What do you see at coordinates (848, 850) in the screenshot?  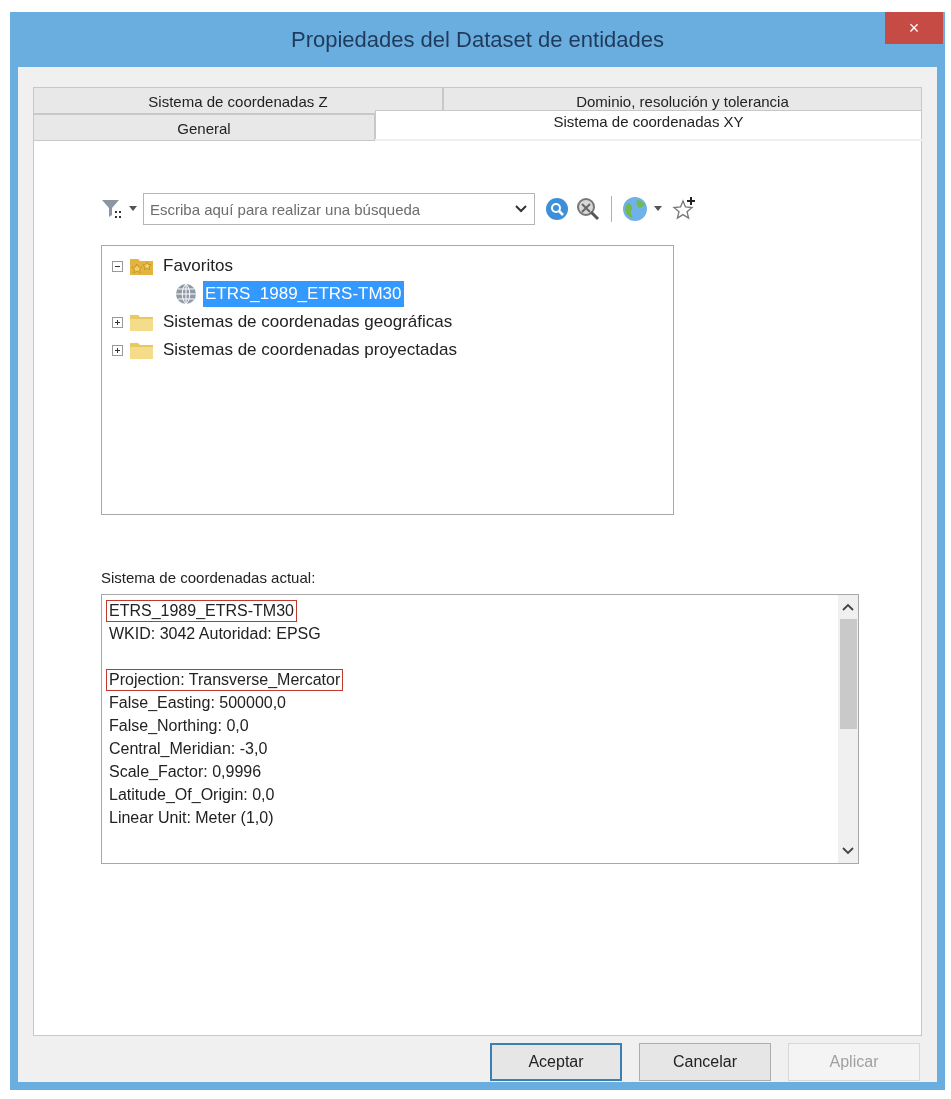 I see `scroll-down-icon` at bounding box center [848, 850].